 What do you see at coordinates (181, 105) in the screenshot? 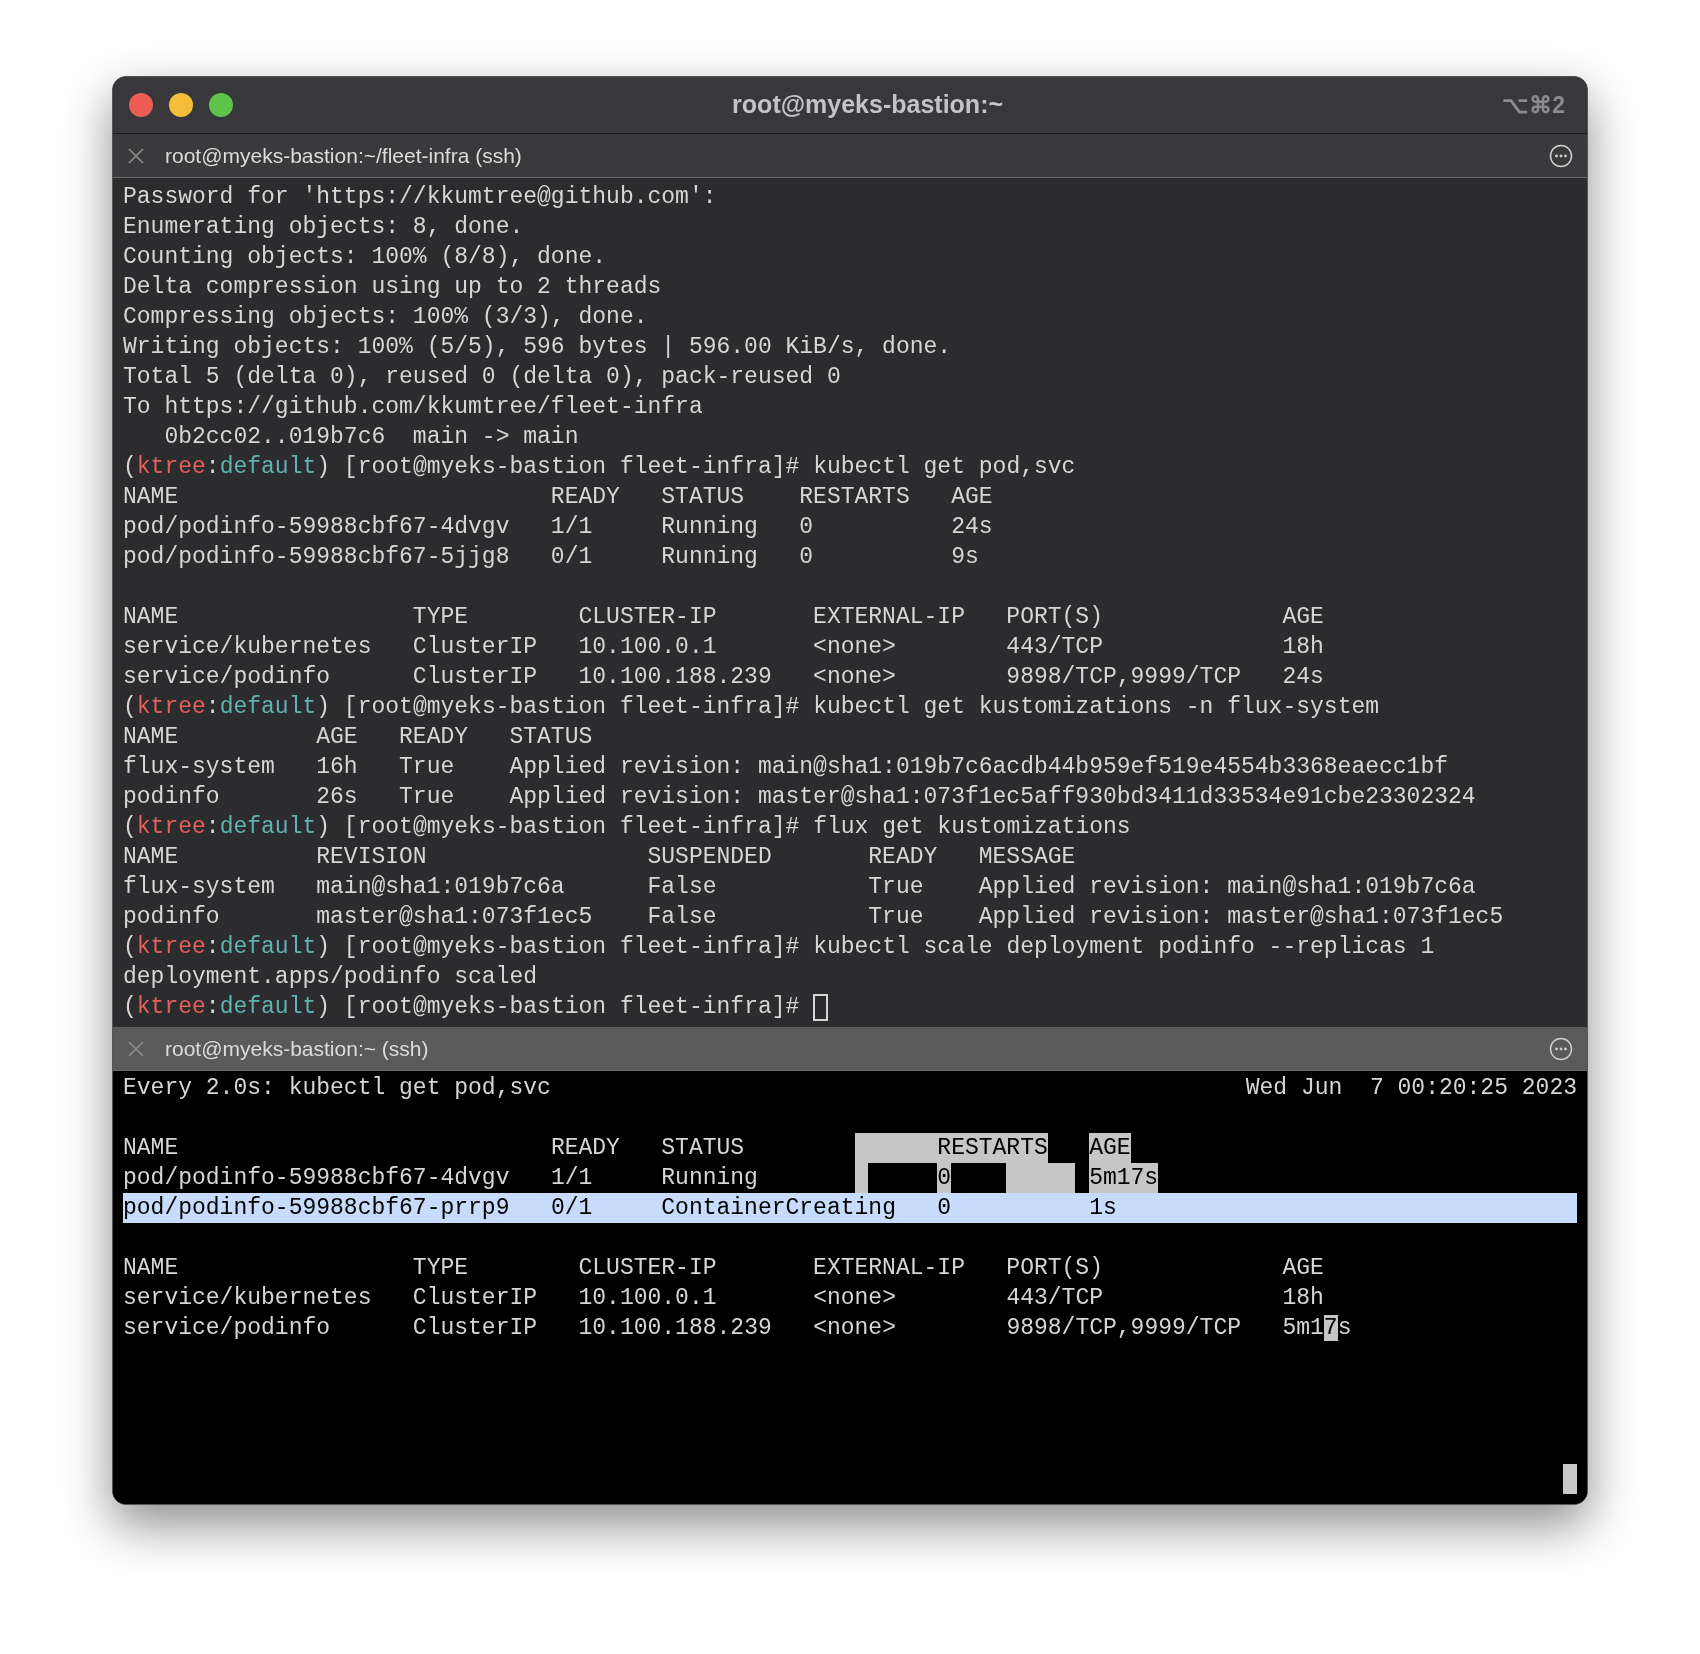
I see `minimize-window-button` at bounding box center [181, 105].